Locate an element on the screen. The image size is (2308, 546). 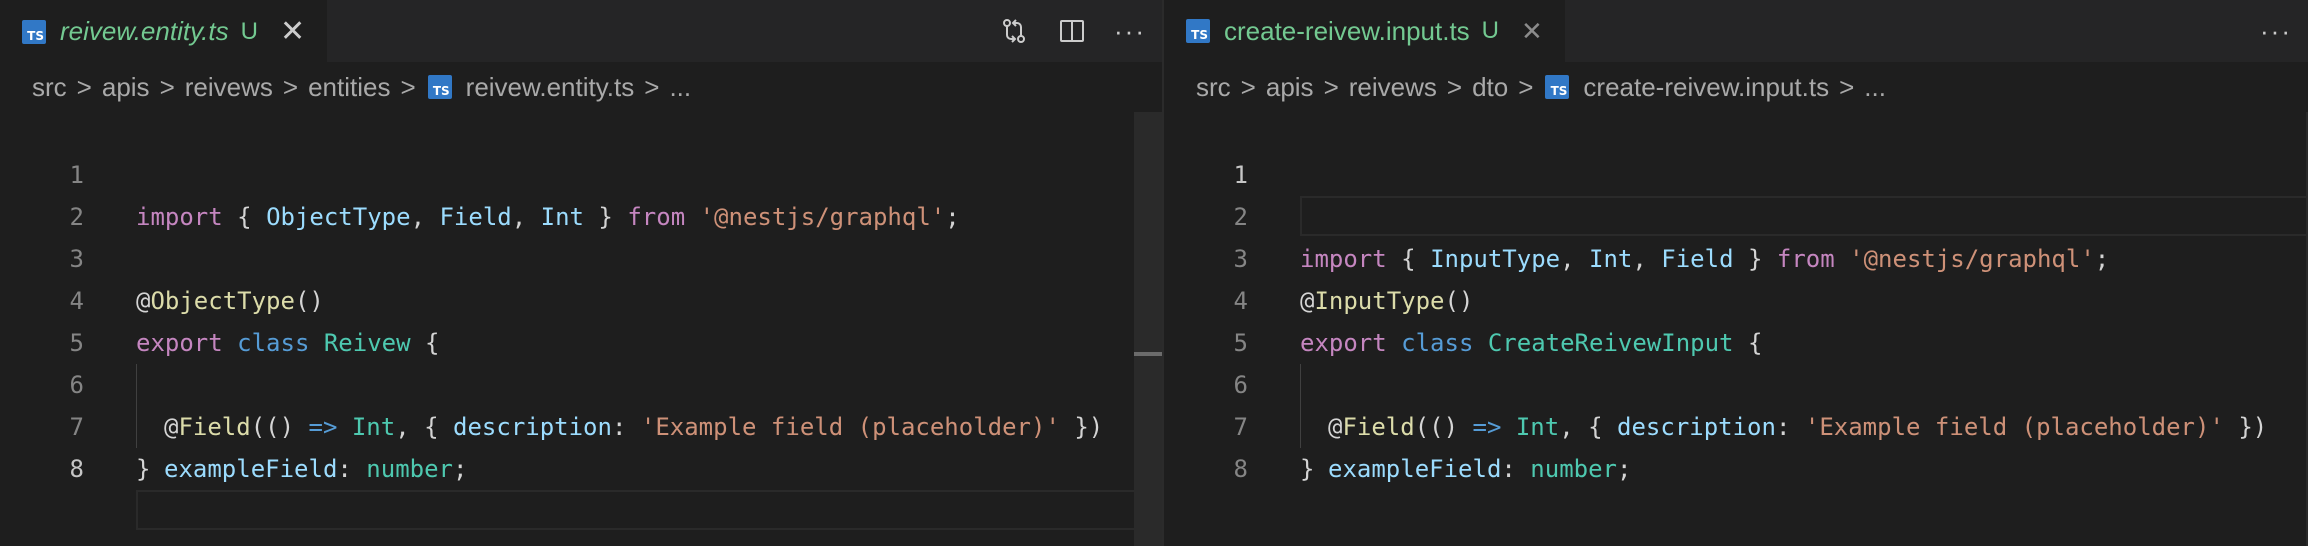
tab-title: create-reivew.input.ts is located at coordinates (1347, 30).